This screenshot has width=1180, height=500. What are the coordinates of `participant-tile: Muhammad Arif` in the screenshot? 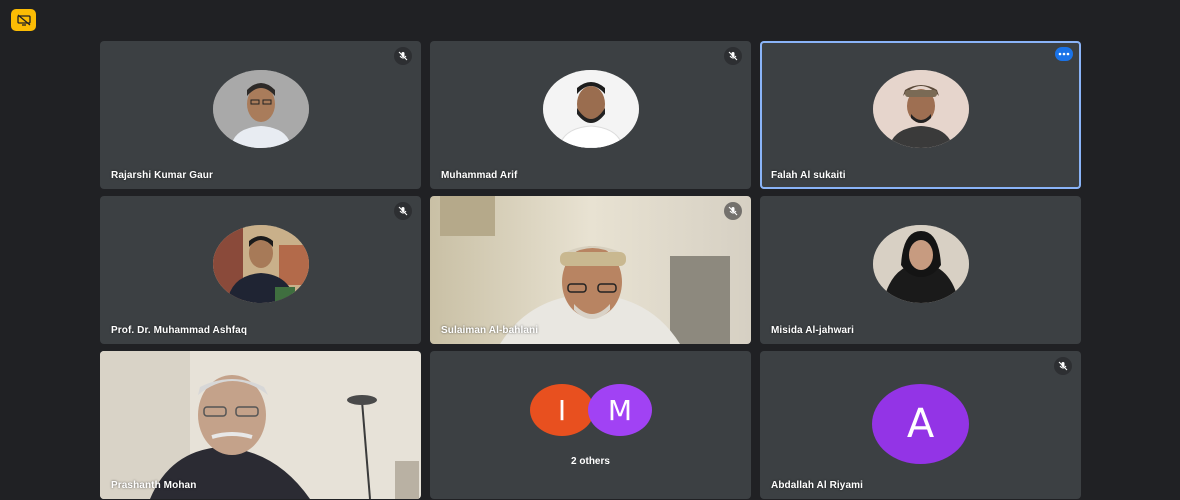 It's located at (590, 115).